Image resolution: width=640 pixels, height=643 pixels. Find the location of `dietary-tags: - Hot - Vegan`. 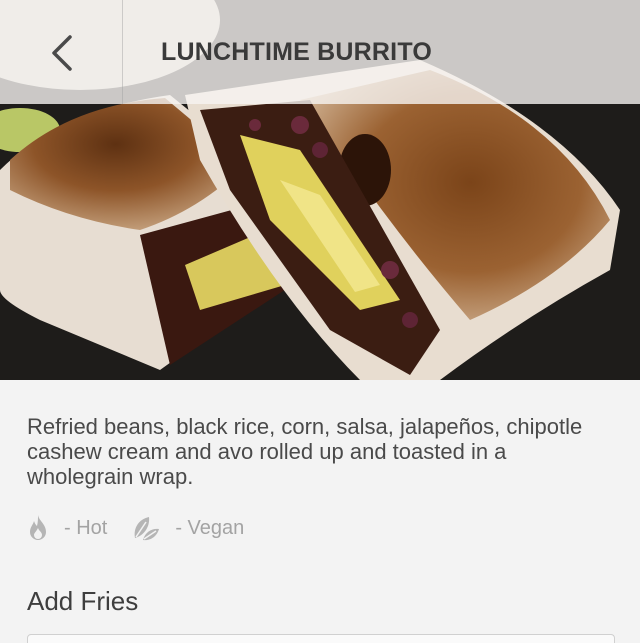

dietary-tags: - Hot - Vegan is located at coordinates (147, 528).